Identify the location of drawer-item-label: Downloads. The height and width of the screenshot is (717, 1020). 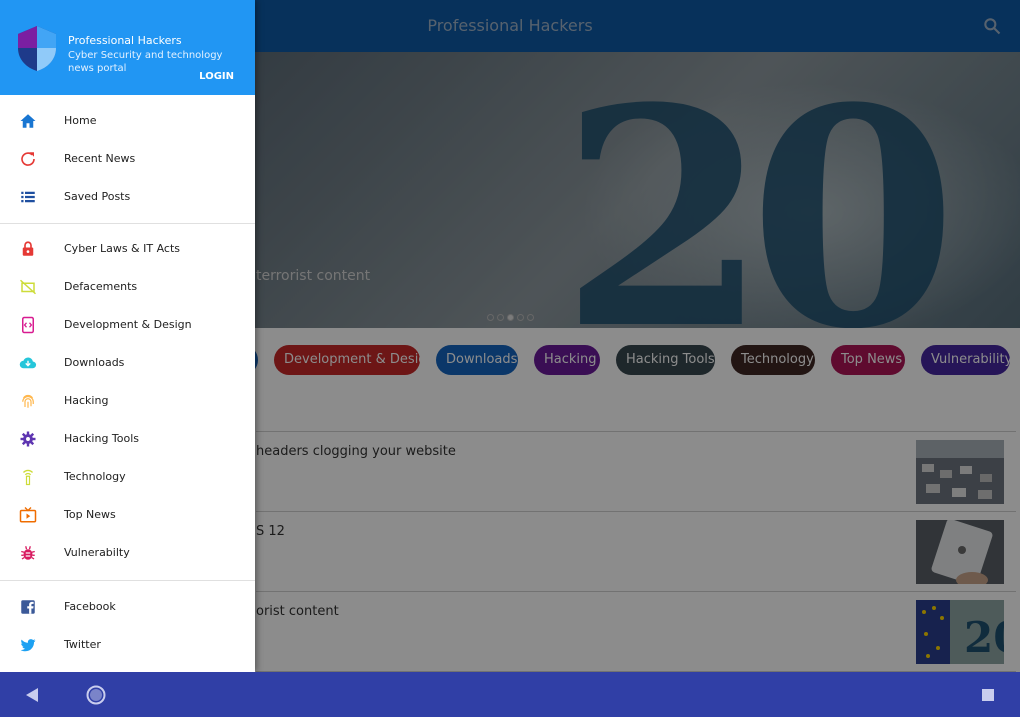
(94, 362).